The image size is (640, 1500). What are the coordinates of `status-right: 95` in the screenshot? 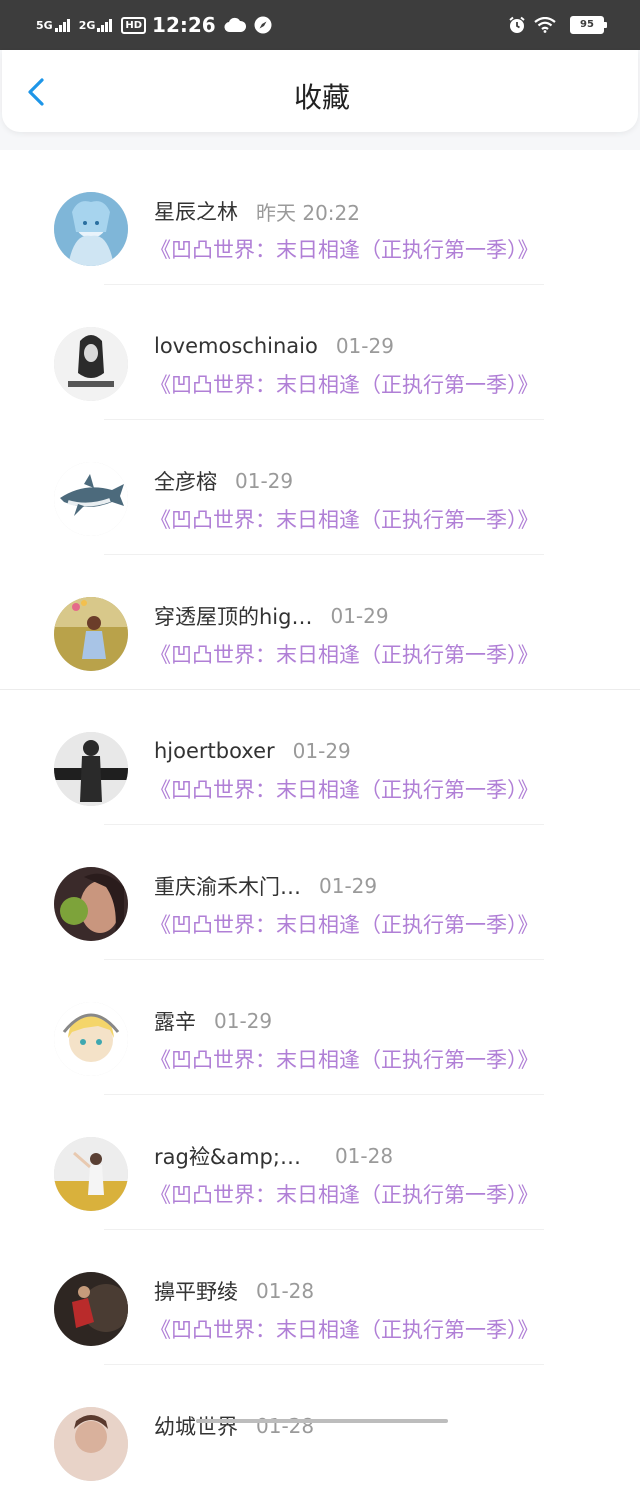 It's located at (557, 25).